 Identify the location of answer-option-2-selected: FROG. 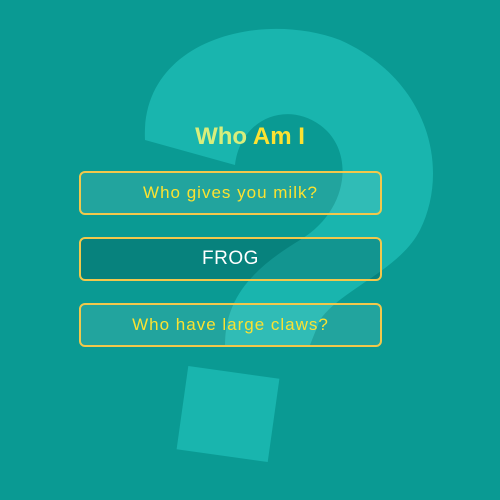
(230, 259).